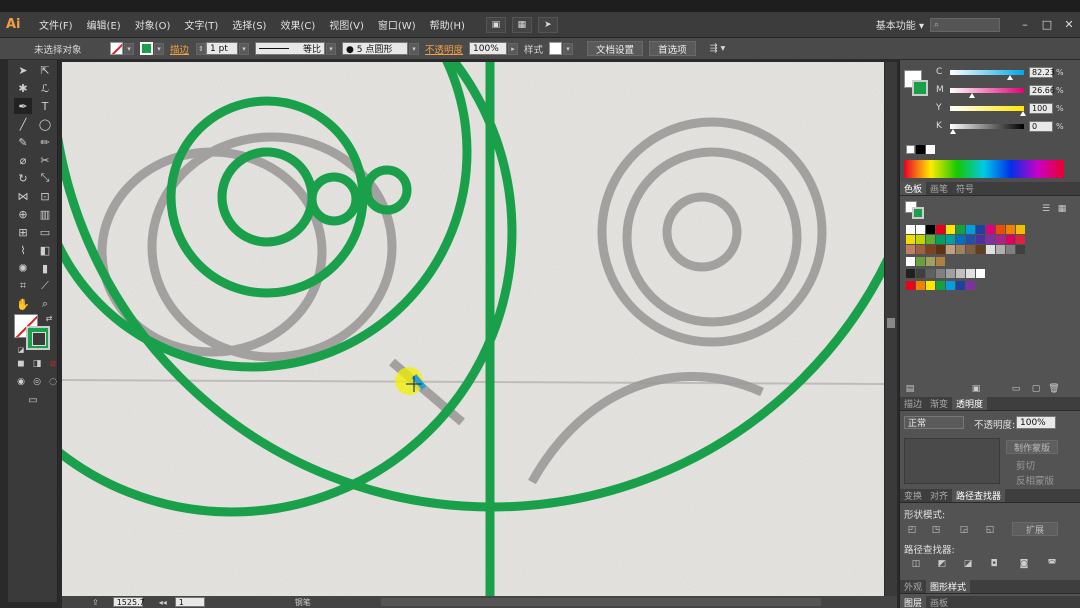  What do you see at coordinates (1041, 126) in the screenshot?
I see `channel-value-field: 0` at bounding box center [1041, 126].